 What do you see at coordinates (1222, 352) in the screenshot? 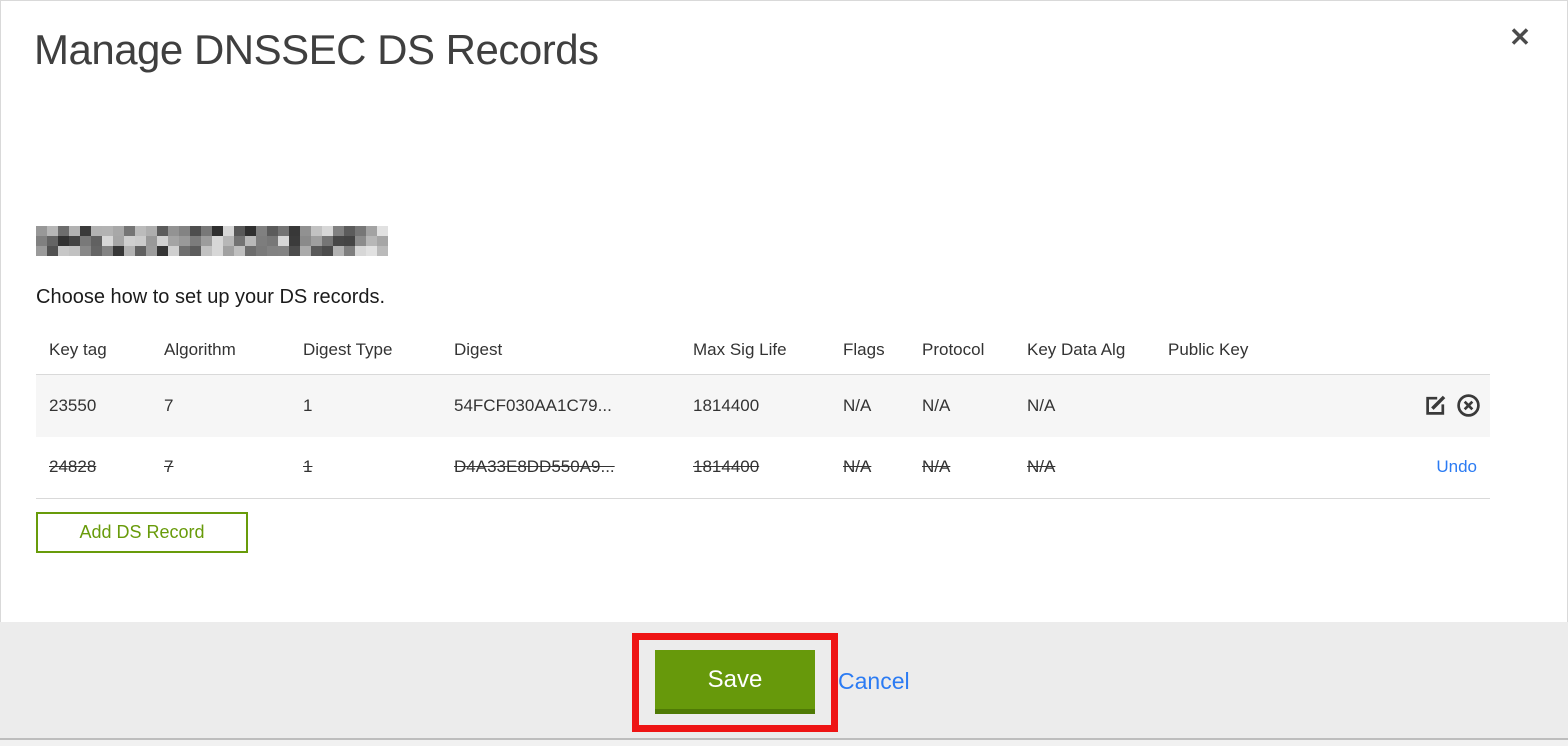
I see `col-header-public-key: Public Key` at bounding box center [1222, 352].